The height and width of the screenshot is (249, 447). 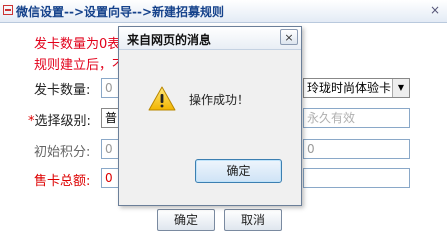 I want to click on total-sales-label: 售卡总额:, so click(x=62, y=181).